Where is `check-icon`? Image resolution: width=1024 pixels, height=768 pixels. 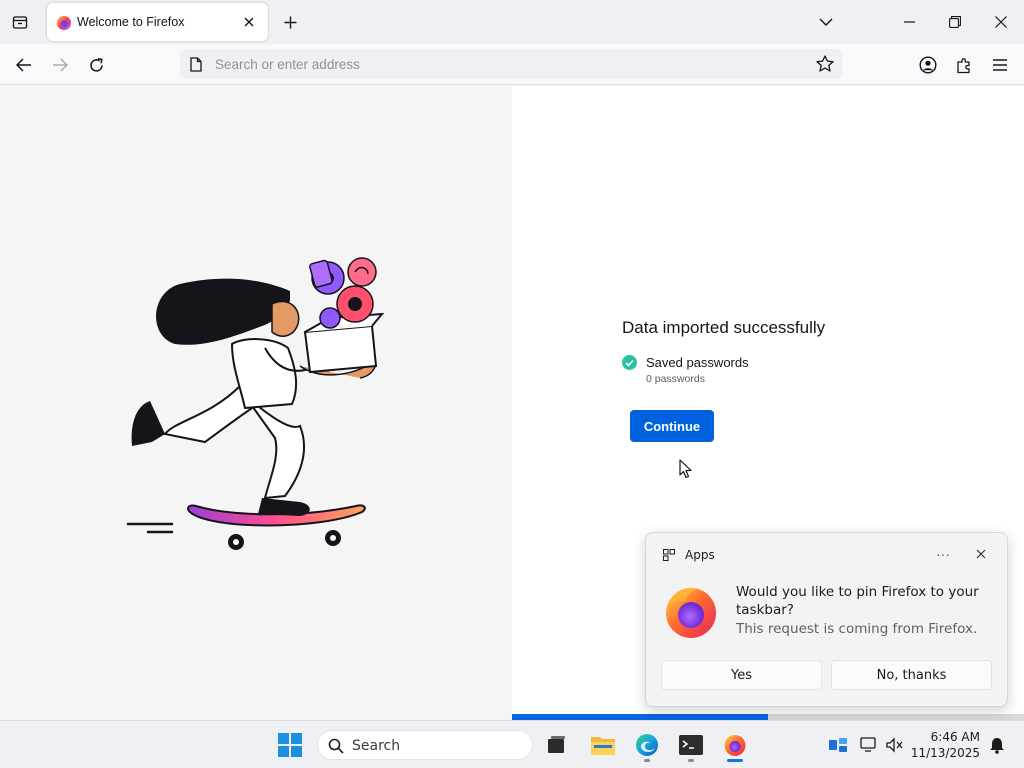 check-icon is located at coordinates (629, 362).